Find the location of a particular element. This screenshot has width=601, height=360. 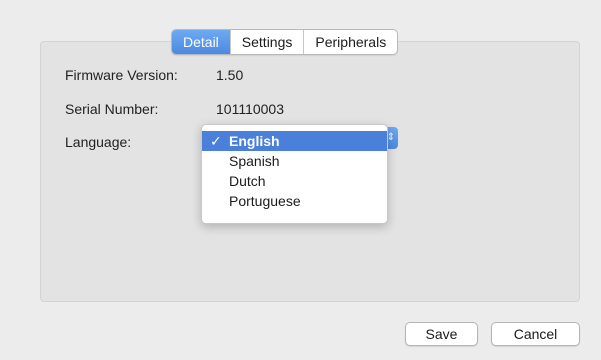

firmware-version-label: Firmware Version: is located at coordinates (121, 75).